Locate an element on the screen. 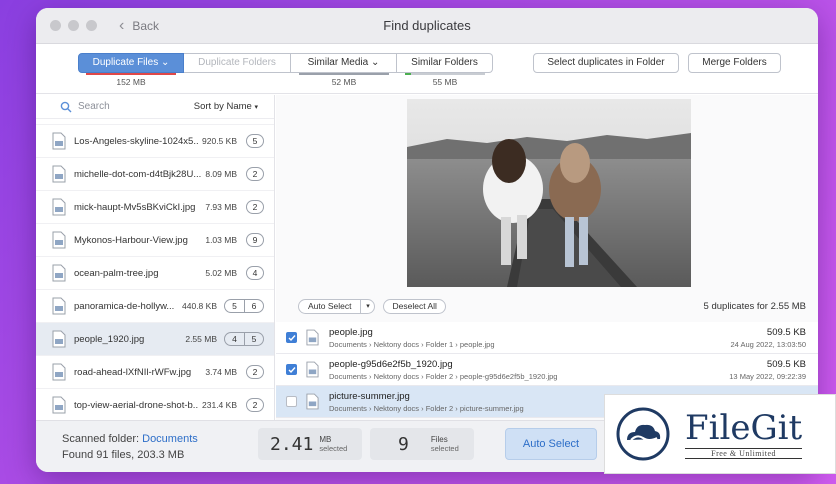  watermark-text: FileGit Free & Unlimited is located at coordinates (744, 434).